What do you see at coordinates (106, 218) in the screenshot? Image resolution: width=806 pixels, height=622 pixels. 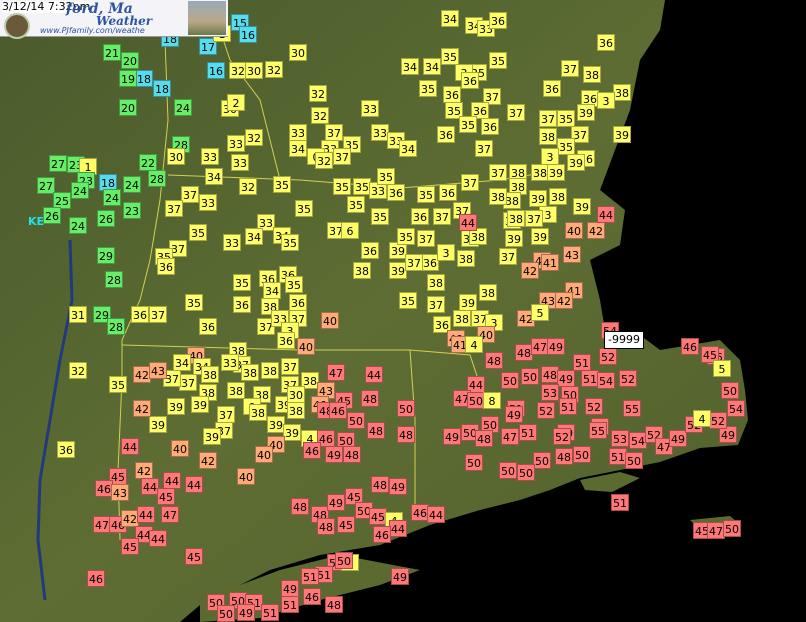 I see `temperature-marker: 26` at bounding box center [106, 218].